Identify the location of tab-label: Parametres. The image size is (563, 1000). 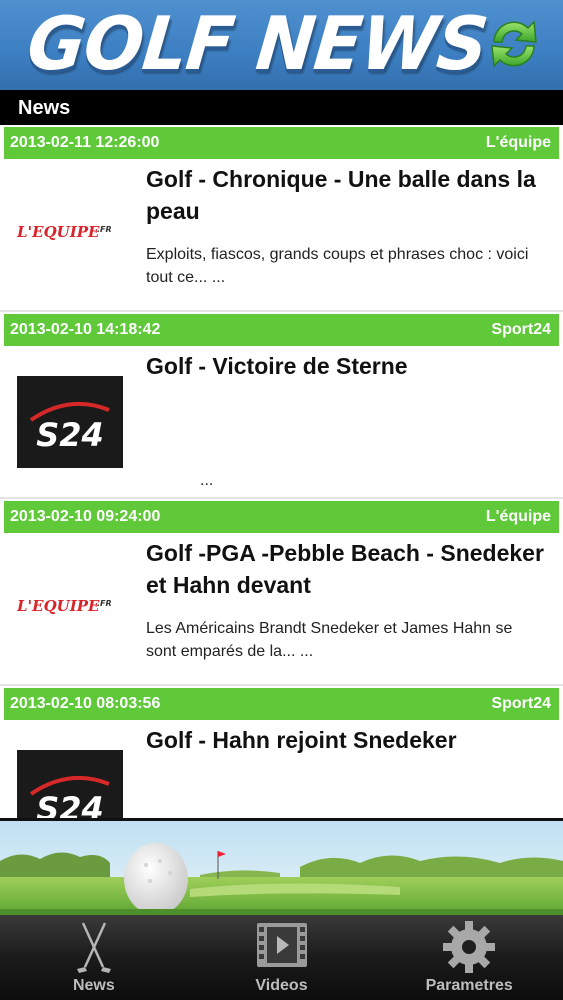
(469, 985).